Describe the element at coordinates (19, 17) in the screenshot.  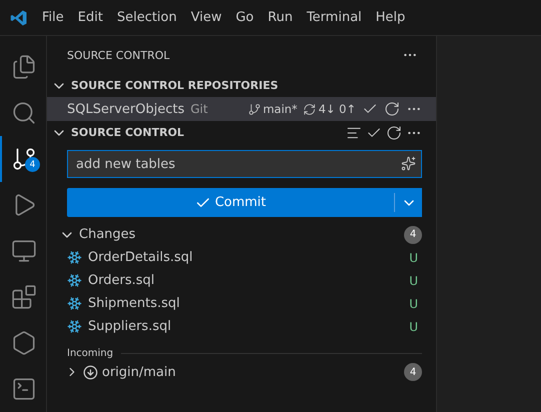
I see `app-logo-icon` at that location.